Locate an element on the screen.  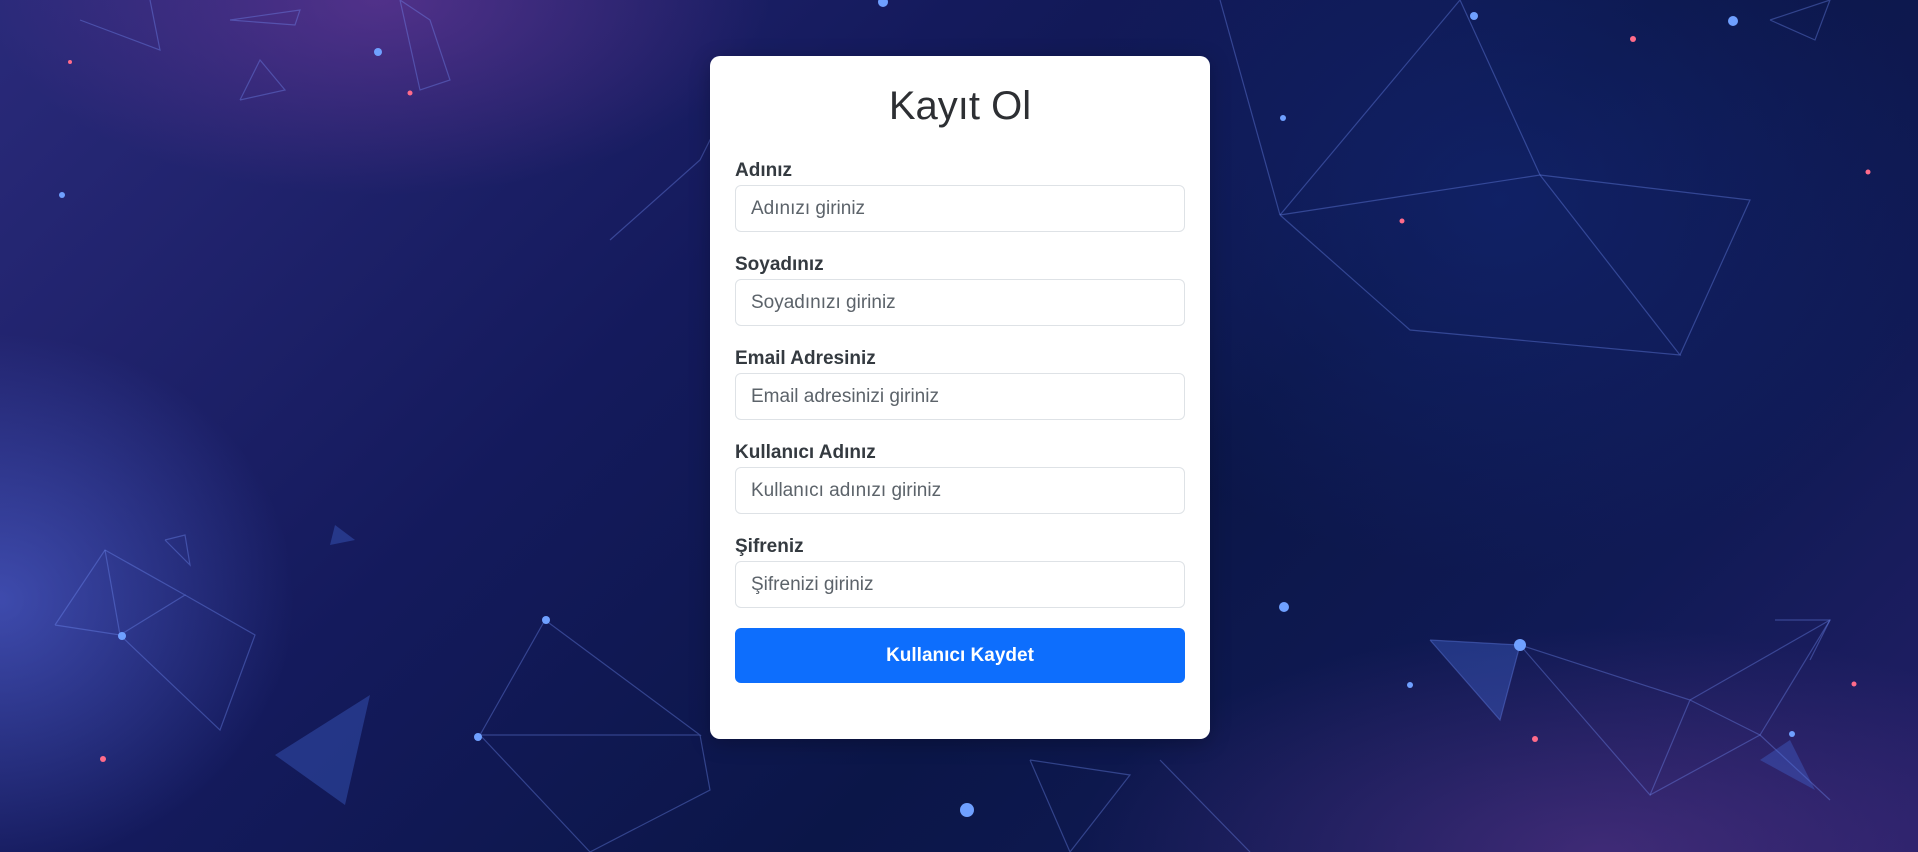
password-group: Şifreniz is located at coordinates (960, 572).